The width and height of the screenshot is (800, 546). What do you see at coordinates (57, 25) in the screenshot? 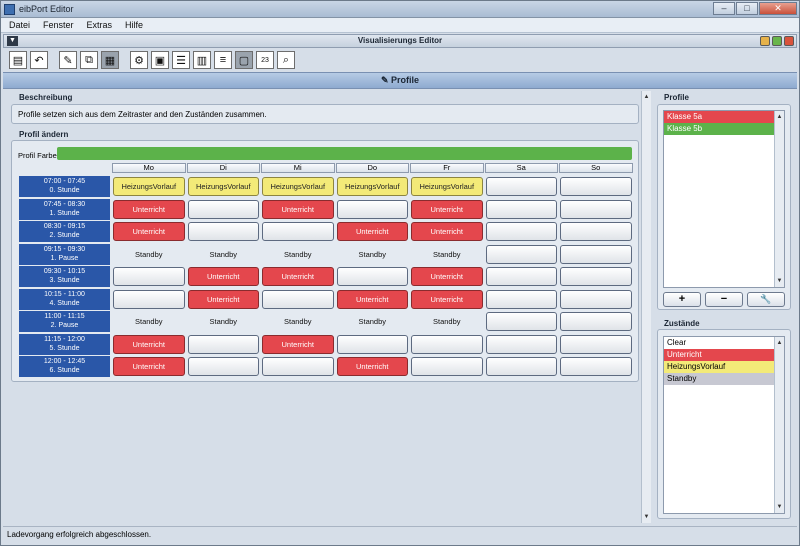
I see `menu-fenster: Fenster` at bounding box center [57, 25].